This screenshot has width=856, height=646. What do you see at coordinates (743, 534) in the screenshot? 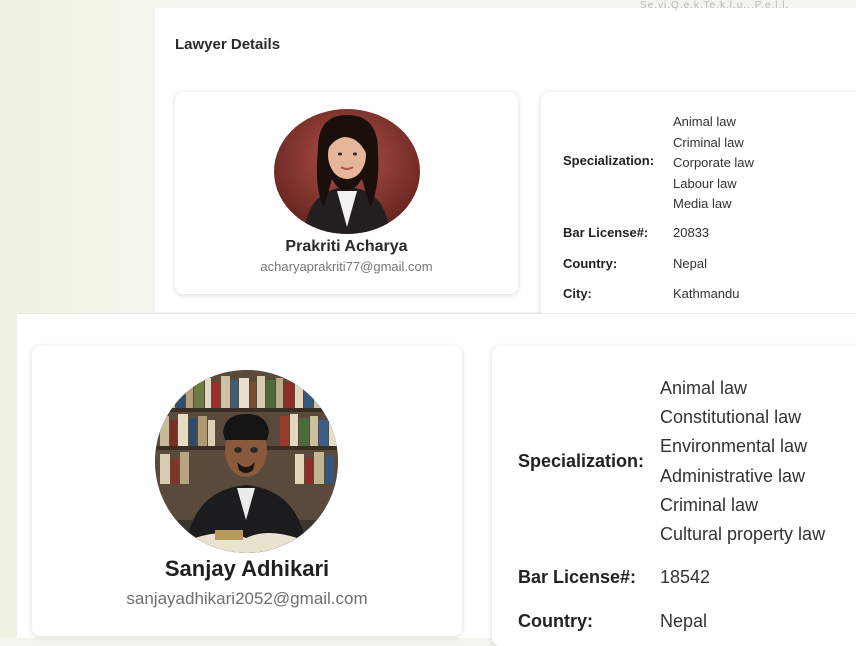
I see `specialization-item: Cultural property law` at bounding box center [743, 534].